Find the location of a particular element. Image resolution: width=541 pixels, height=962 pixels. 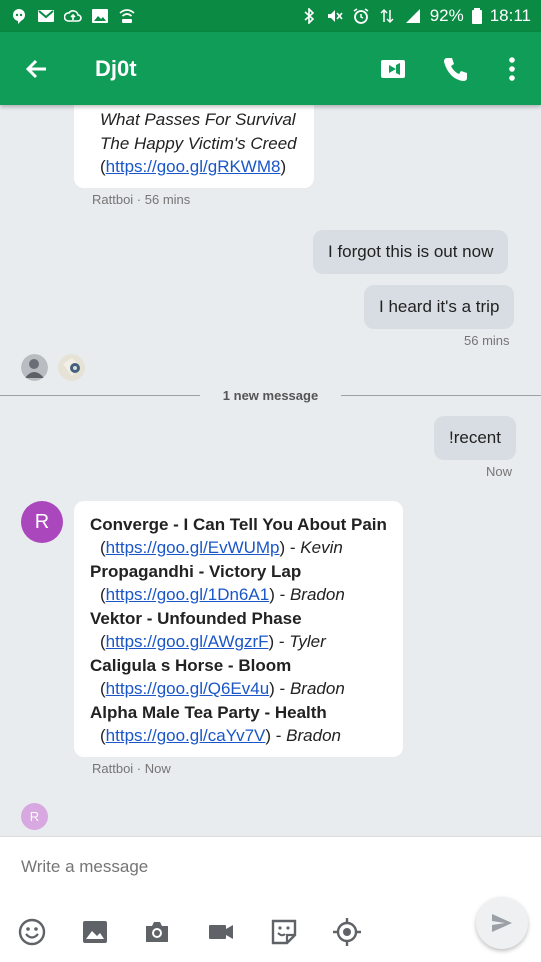

message-input: Write a message is located at coordinates (84, 867).